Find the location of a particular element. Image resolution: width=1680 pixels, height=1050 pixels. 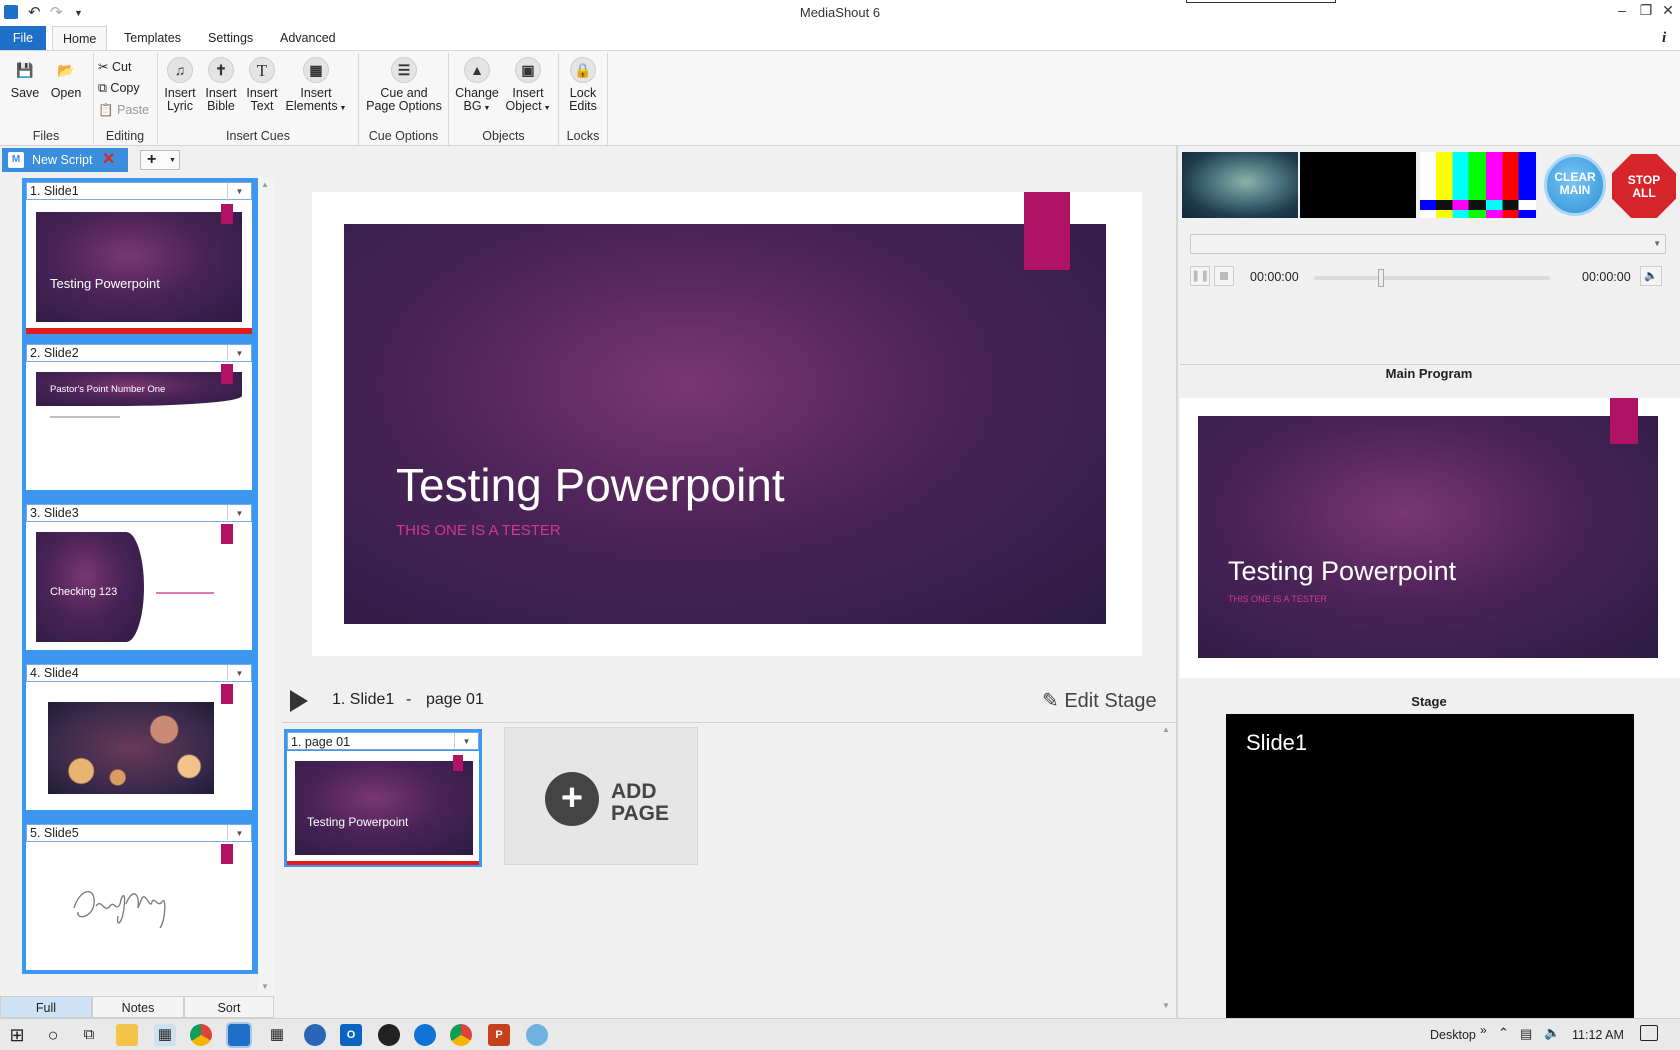

slide-thumbnail-title: Checking 123 is located at coordinates (84, 592).